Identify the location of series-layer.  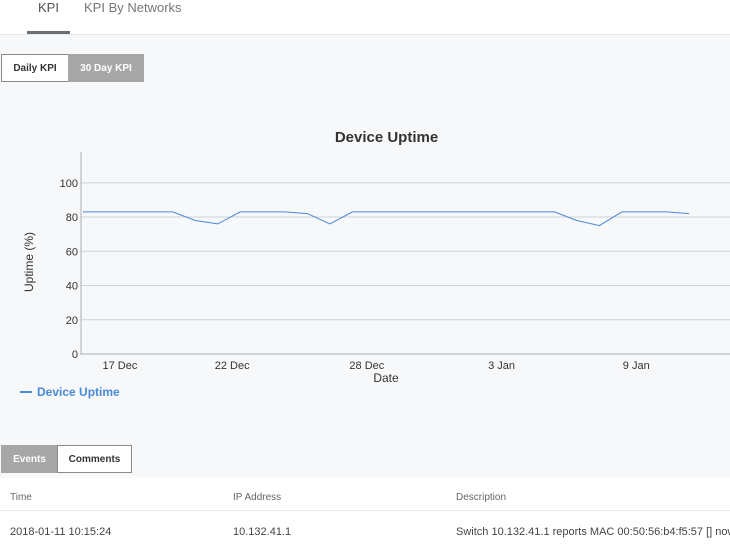
(386, 219).